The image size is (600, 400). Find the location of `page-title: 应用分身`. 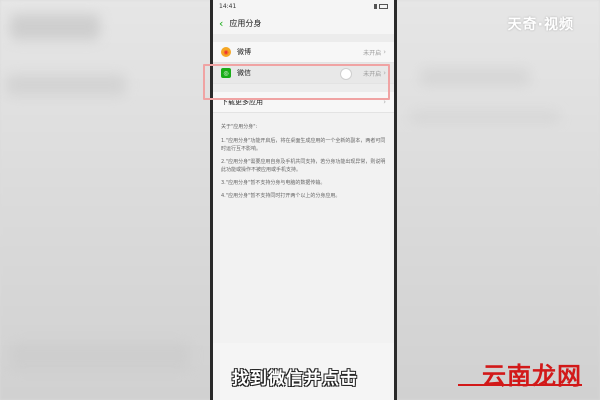

page-title: 应用分身 is located at coordinates (245, 23).